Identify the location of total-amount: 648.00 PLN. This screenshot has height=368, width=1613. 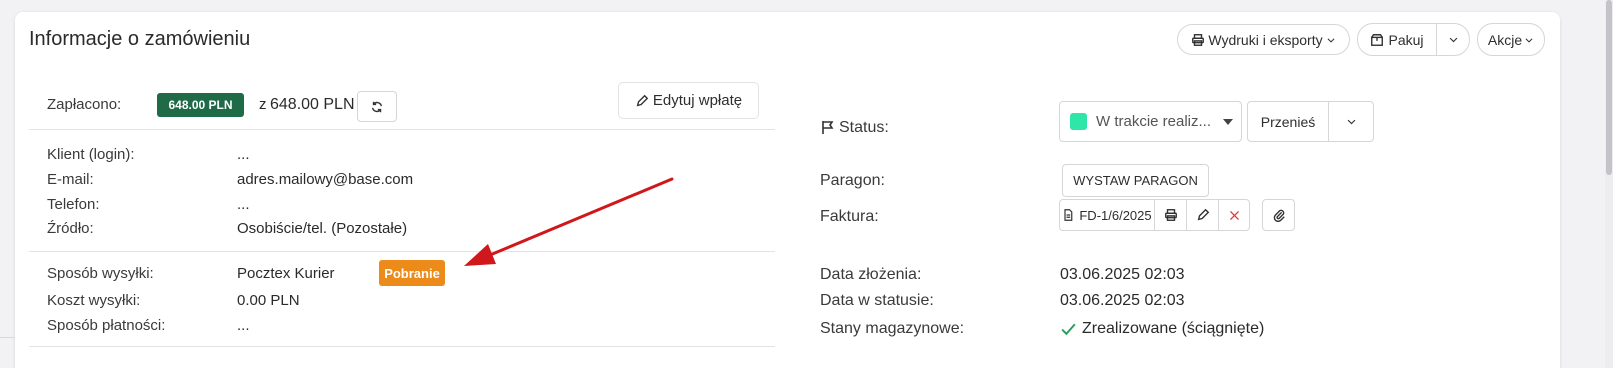
(312, 104).